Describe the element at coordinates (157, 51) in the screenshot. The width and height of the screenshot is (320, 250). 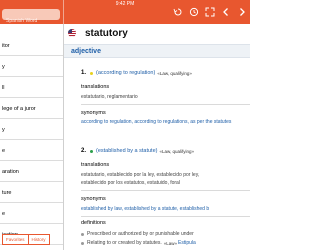
I see `part-of-speech-bar: adjective` at that location.